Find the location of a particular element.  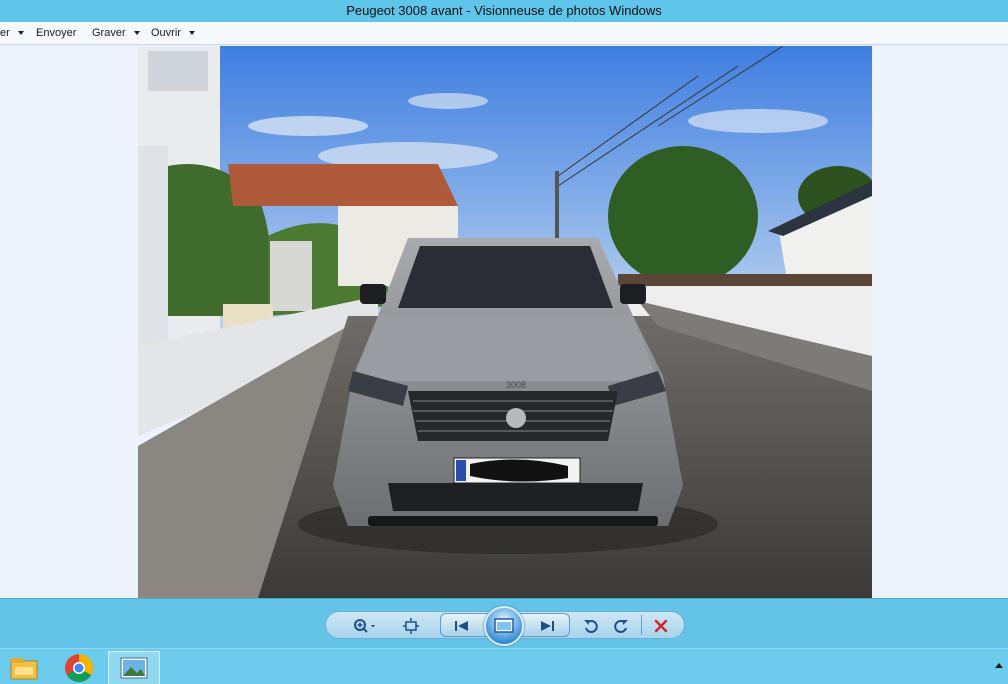

menu-send-label: Envoyer is located at coordinates (56, 33).